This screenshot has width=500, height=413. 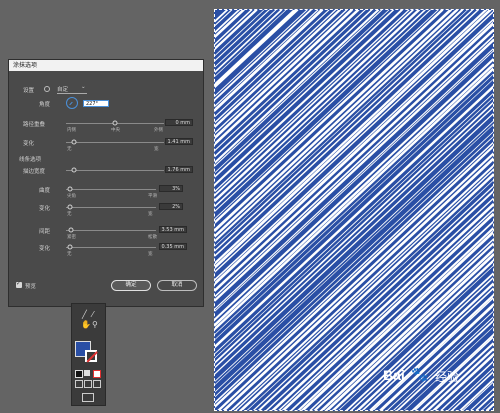 I want to click on angle-input: 227°, so click(x=96, y=103).